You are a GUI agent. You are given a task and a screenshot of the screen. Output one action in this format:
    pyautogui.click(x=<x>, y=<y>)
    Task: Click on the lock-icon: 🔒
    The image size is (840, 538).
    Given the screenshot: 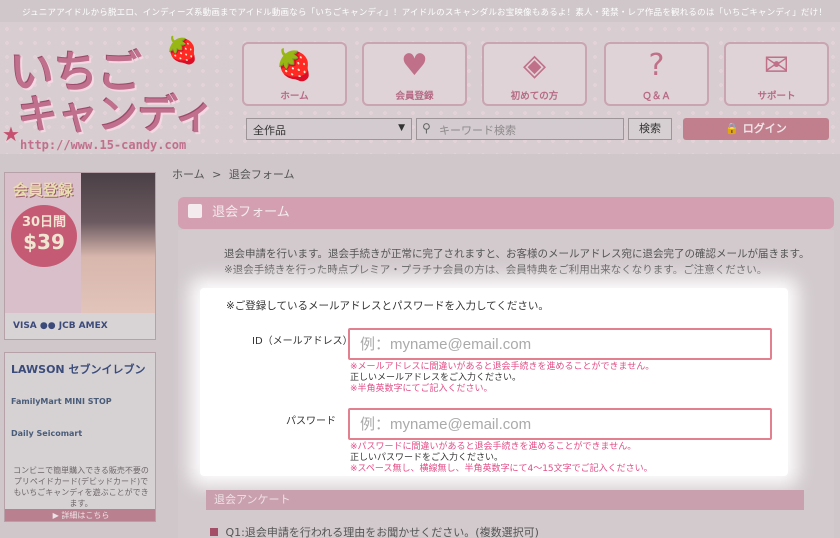 What is the action you would take?
    pyautogui.click(x=732, y=128)
    